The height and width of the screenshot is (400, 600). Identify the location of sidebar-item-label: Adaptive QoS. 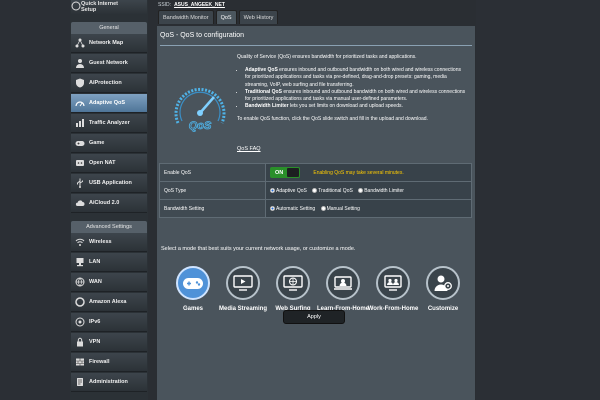
(107, 103).